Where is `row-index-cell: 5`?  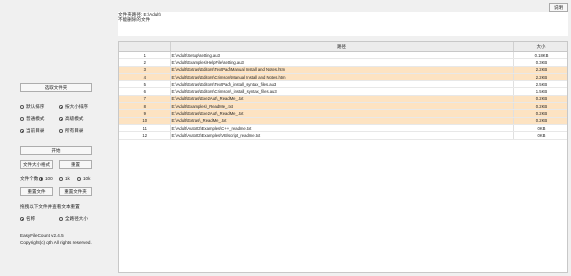 row-index-cell: 5 is located at coordinates (145, 84).